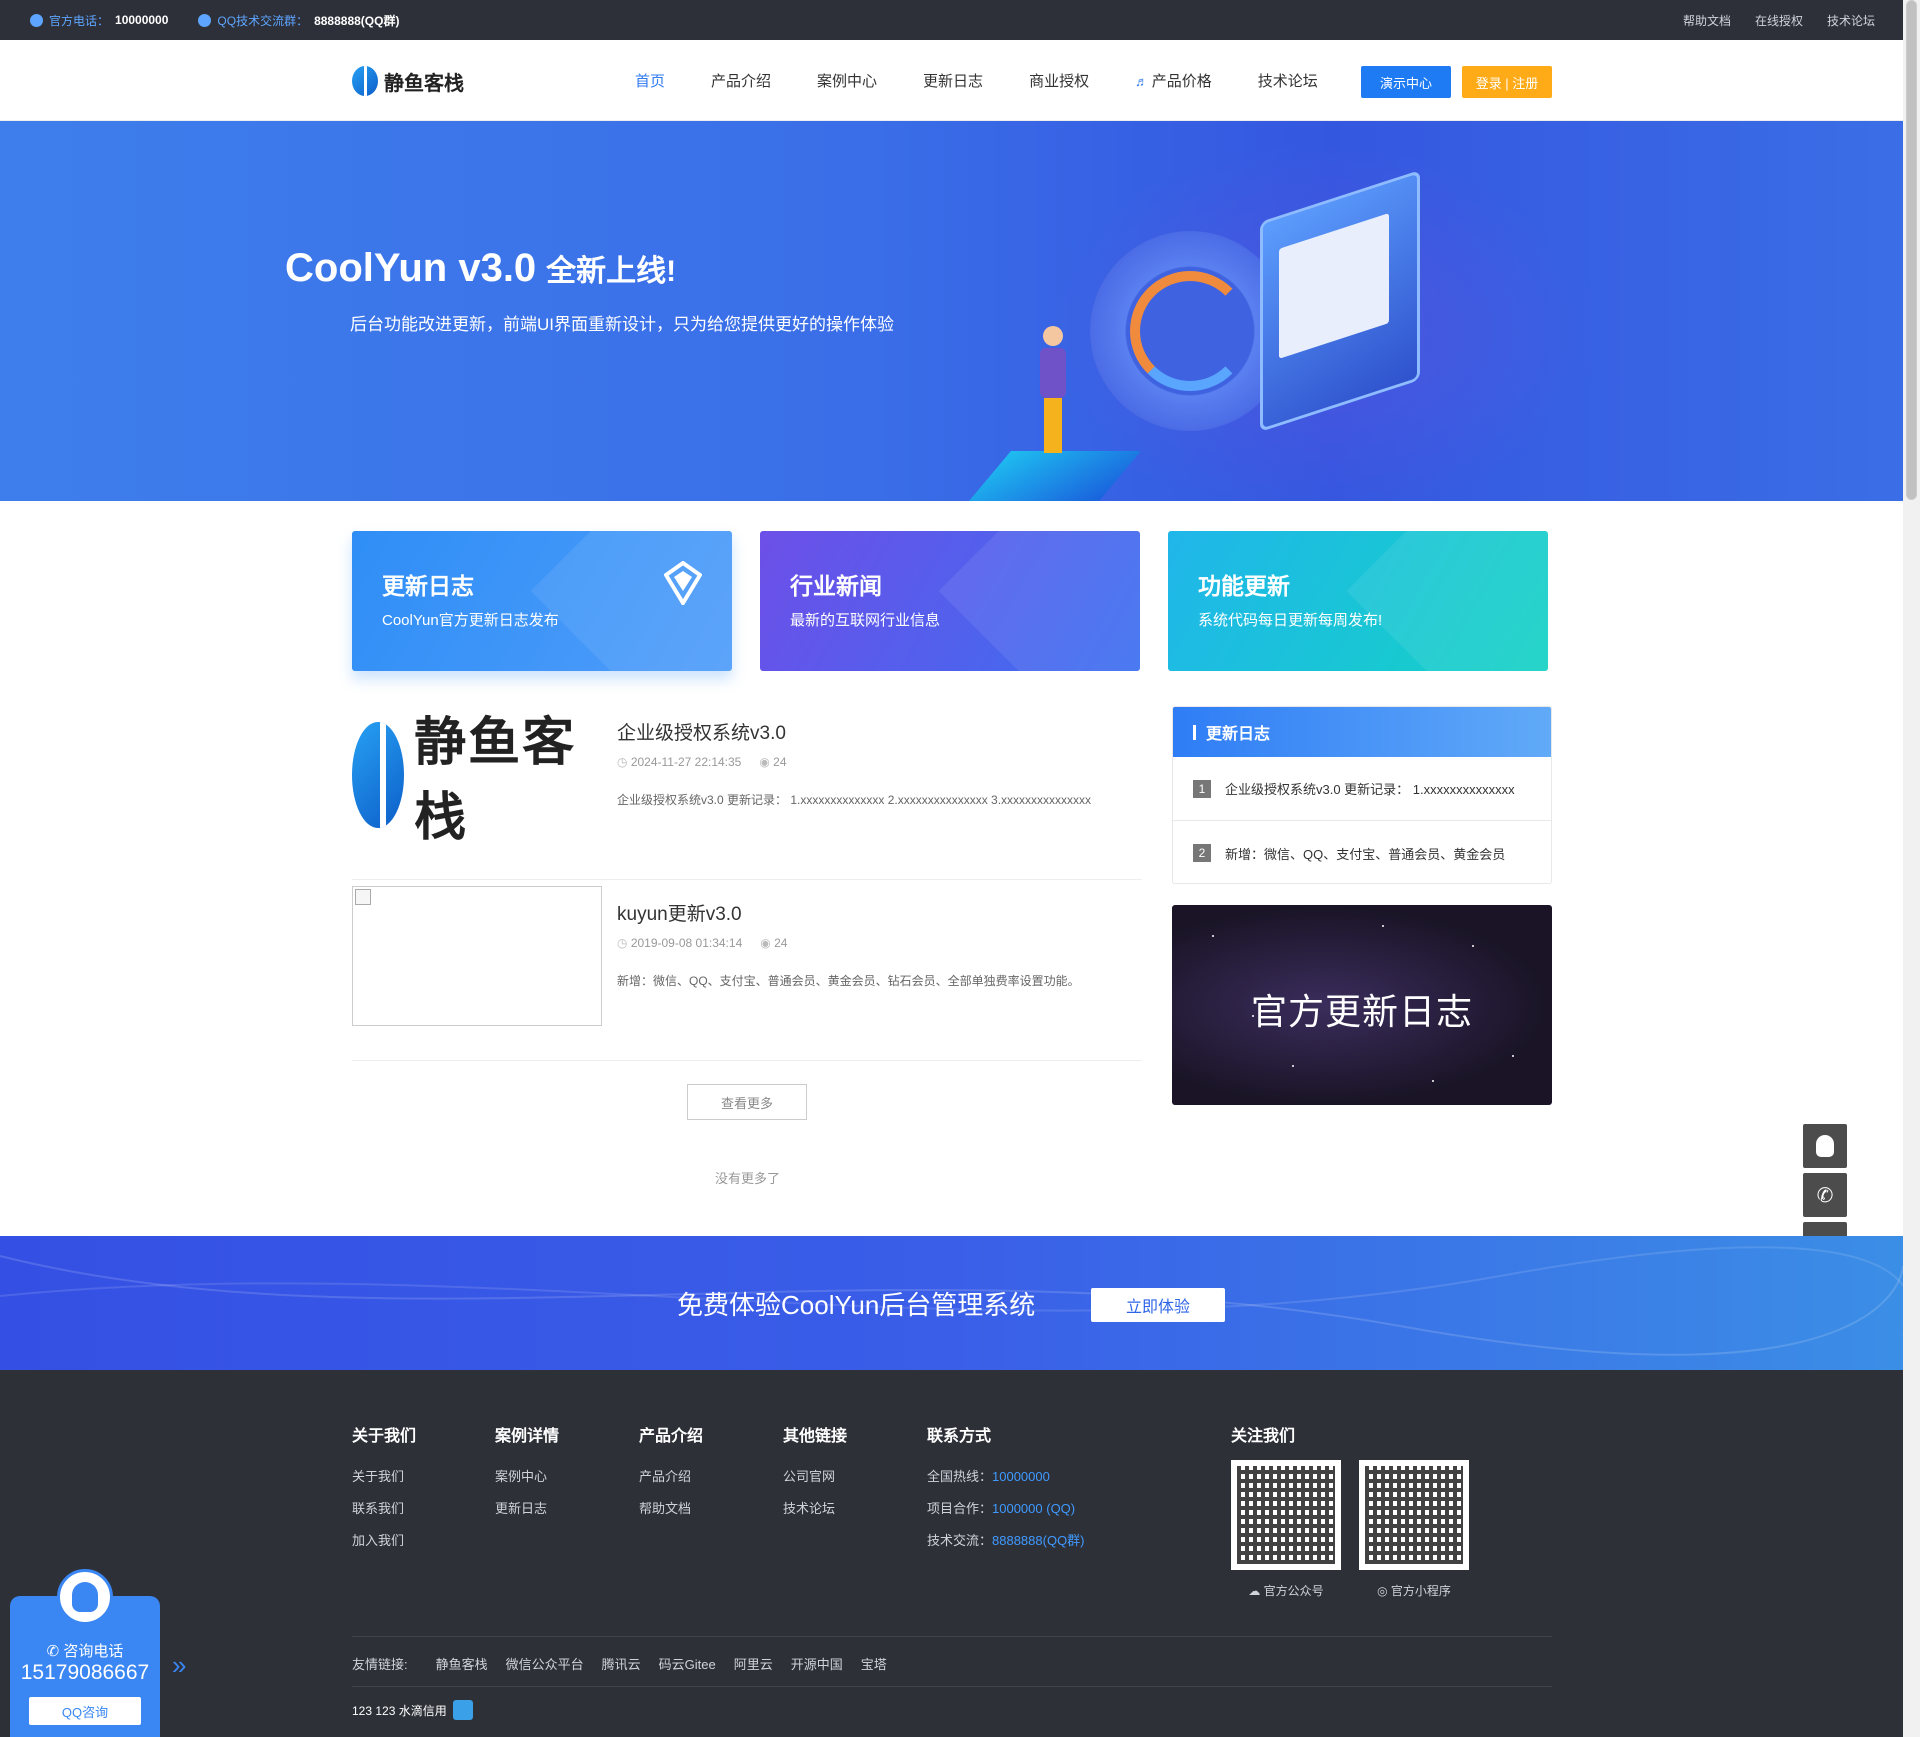 The width and height of the screenshot is (1920, 1737). Describe the element at coordinates (527, 1475) in the screenshot. I see `footer-link: 案例中心` at that location.